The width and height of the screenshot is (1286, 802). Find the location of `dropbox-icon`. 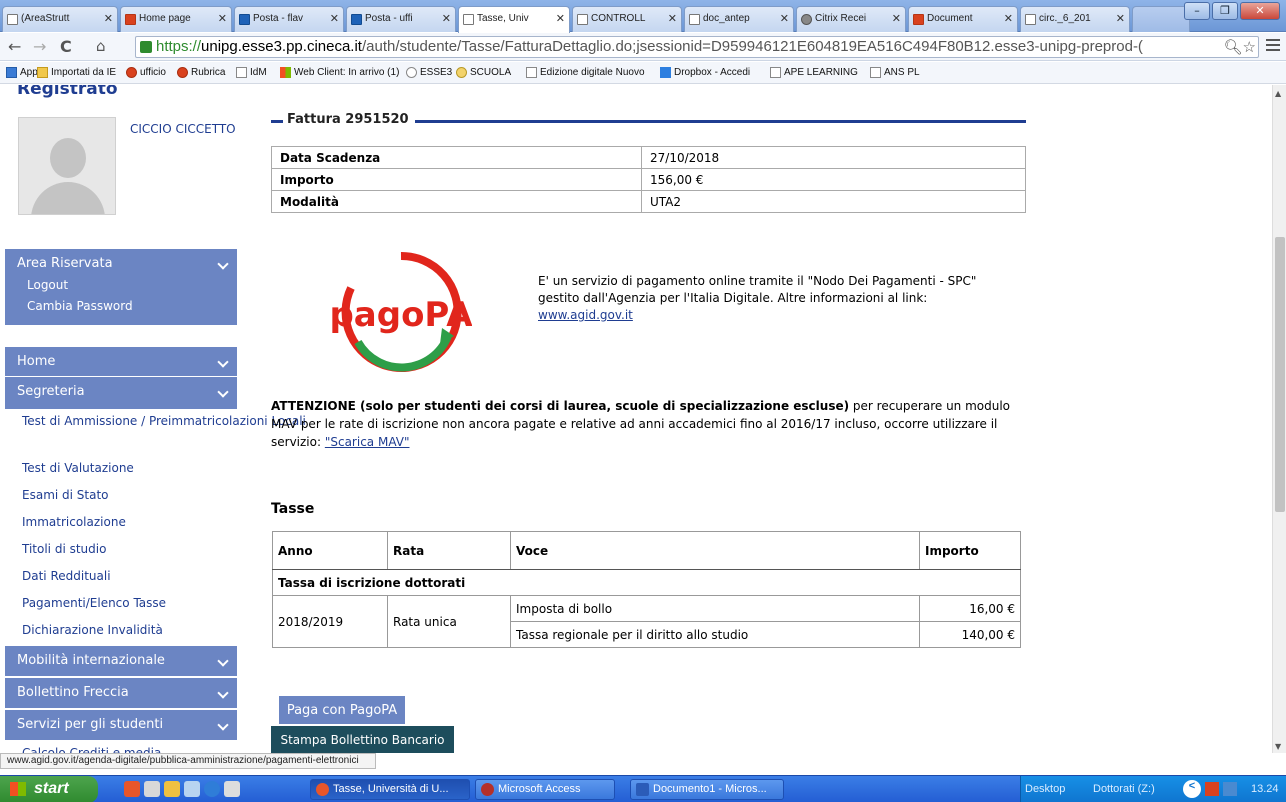

dropbox-icon is located at coordinates (665, 72).